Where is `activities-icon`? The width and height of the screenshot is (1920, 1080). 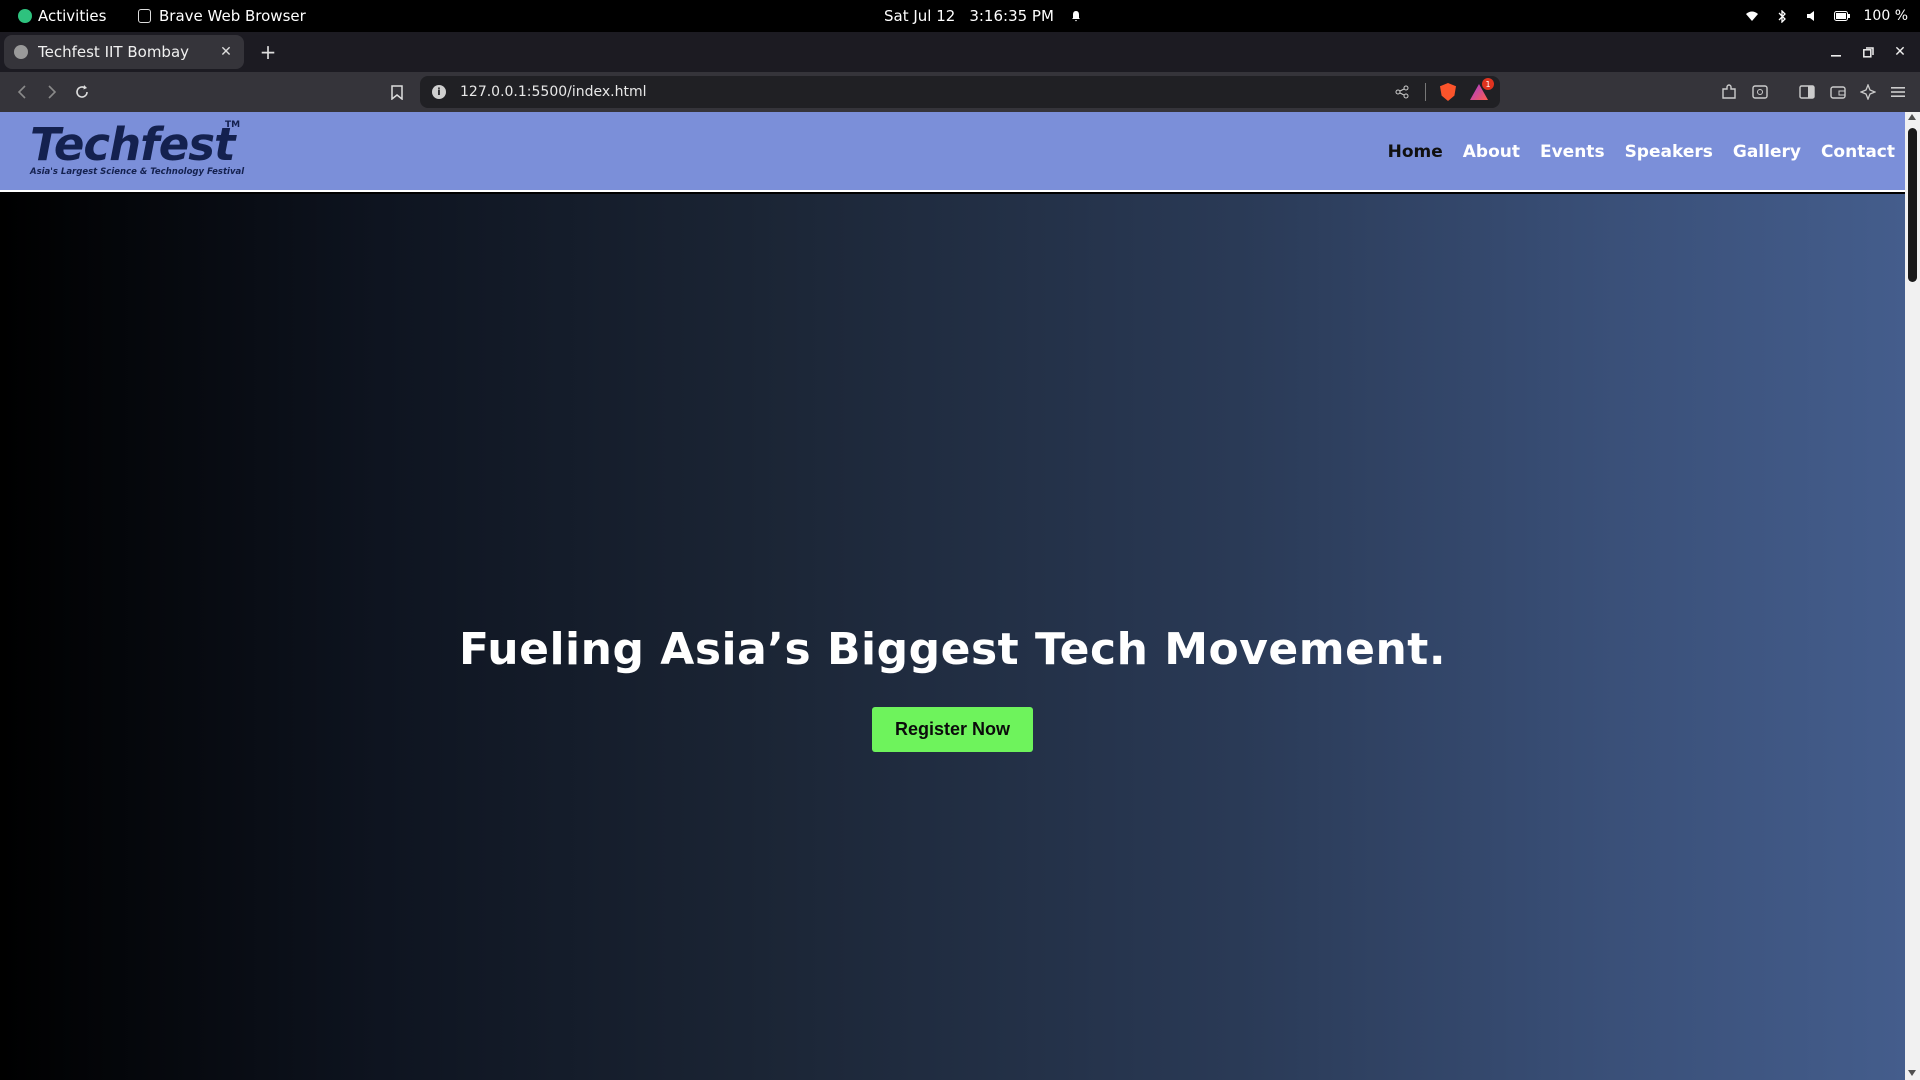 activities-icon is located at coordinates (25, 16).